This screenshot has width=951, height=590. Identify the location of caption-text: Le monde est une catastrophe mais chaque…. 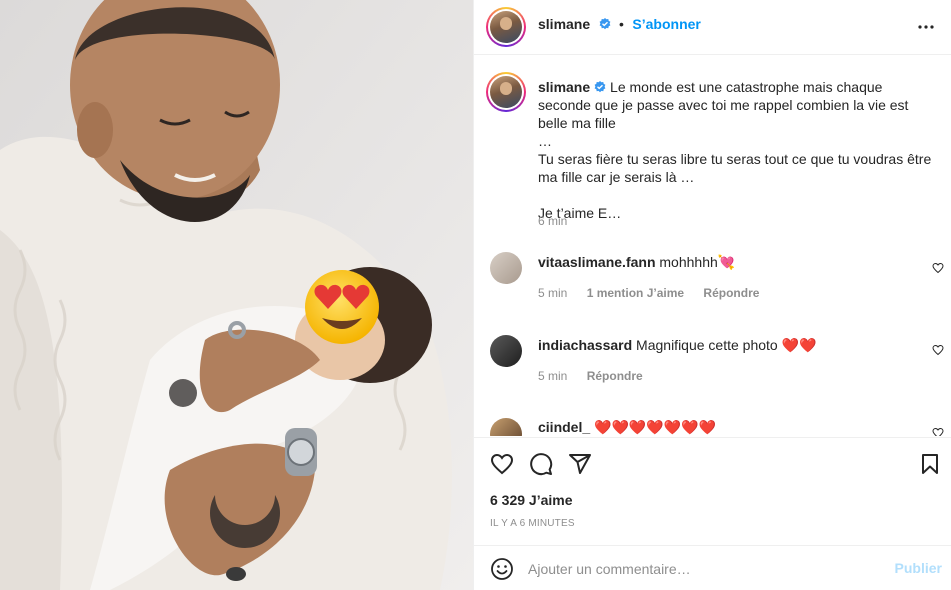
(735, 150).